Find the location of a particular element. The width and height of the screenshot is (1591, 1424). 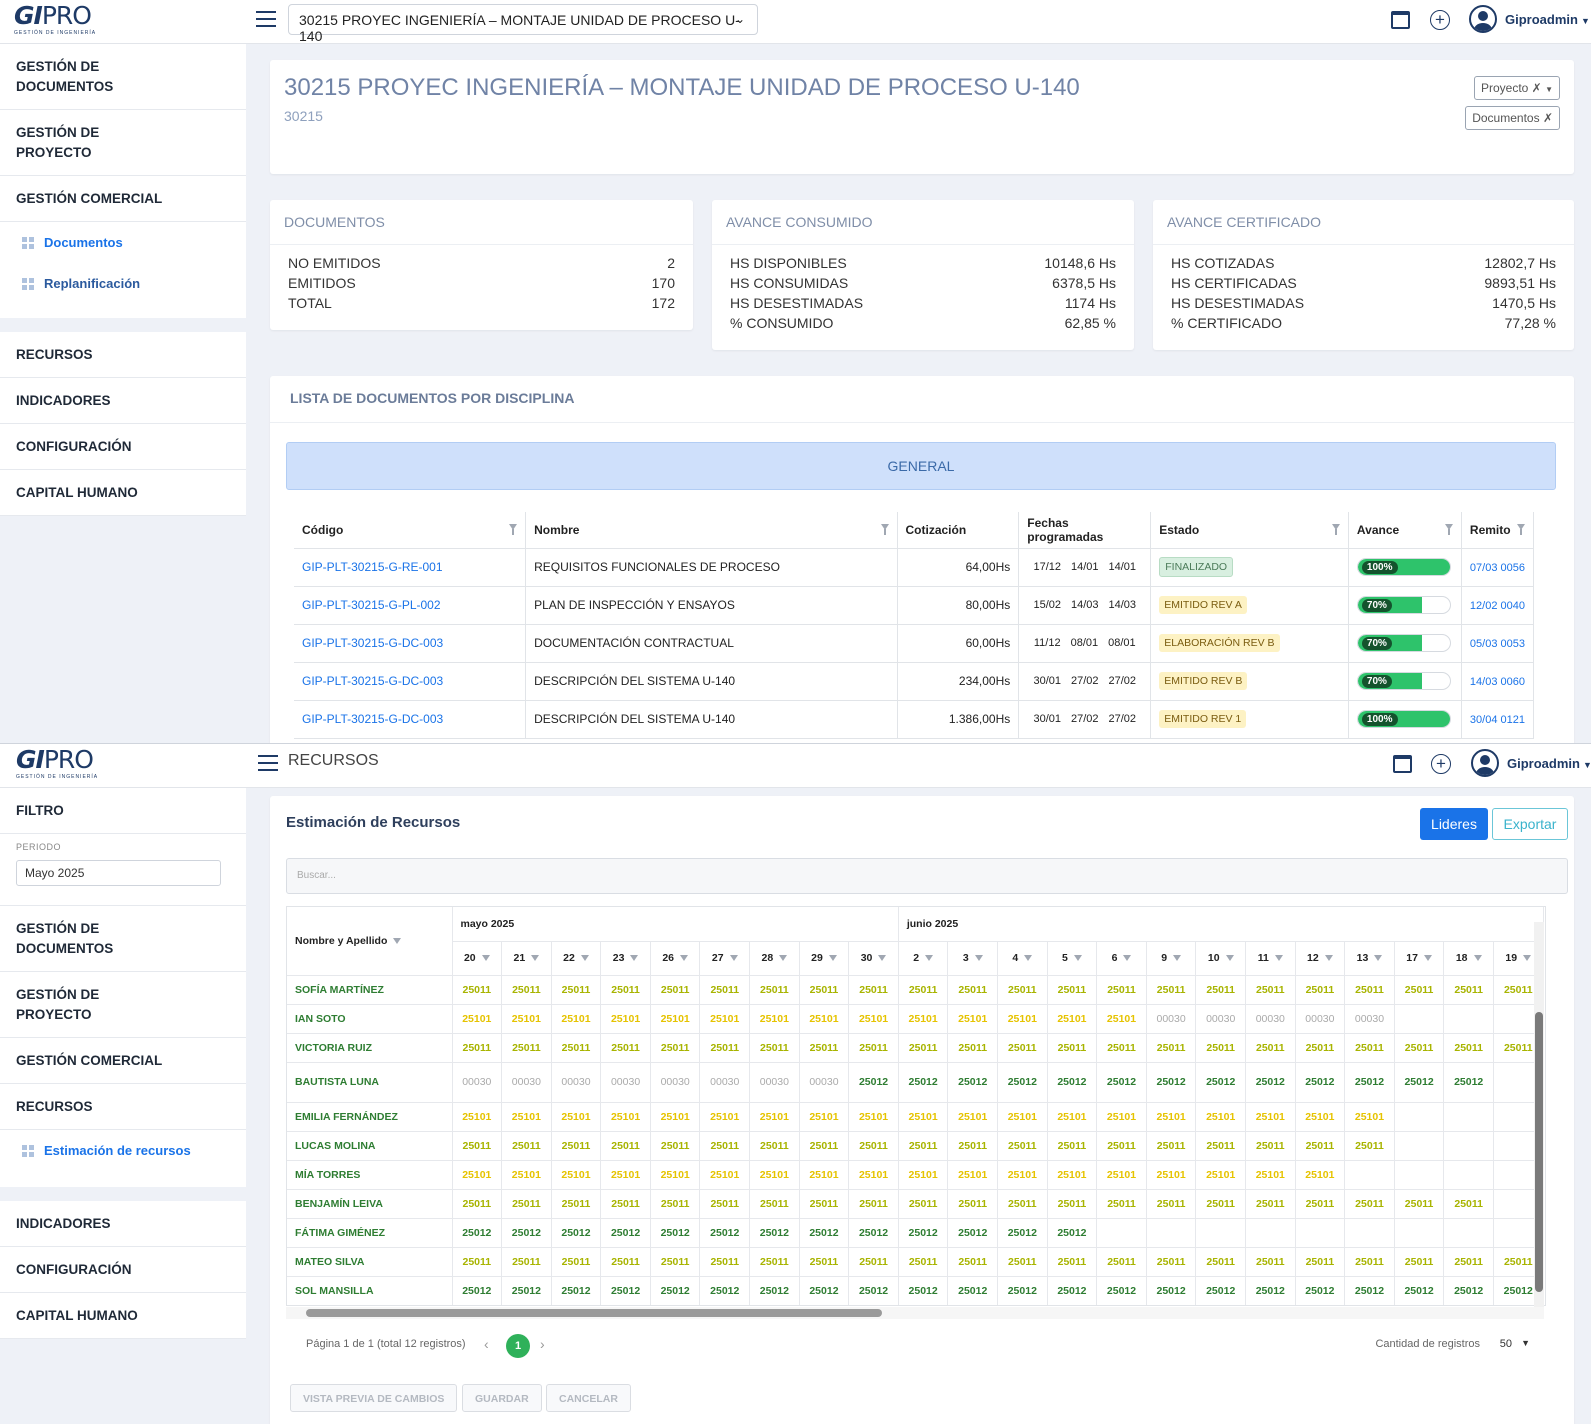

day-header: 13 is located at coordinates (1369, 958).